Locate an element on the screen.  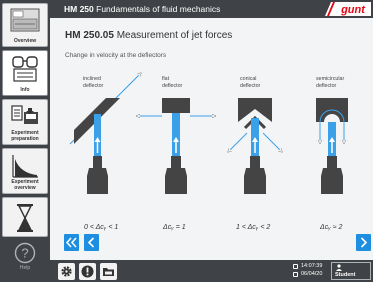
sidebar-item-experiment-overview: Experiment overview is located at coordinates (25, 171).